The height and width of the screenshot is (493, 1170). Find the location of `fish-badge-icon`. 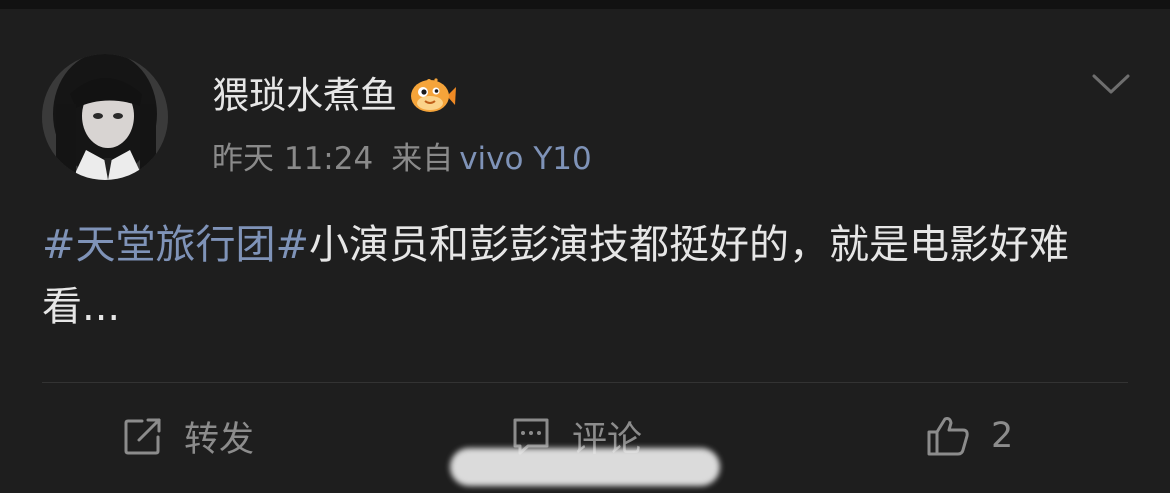

fish-badge-icon is located at coordinates (433, 96).